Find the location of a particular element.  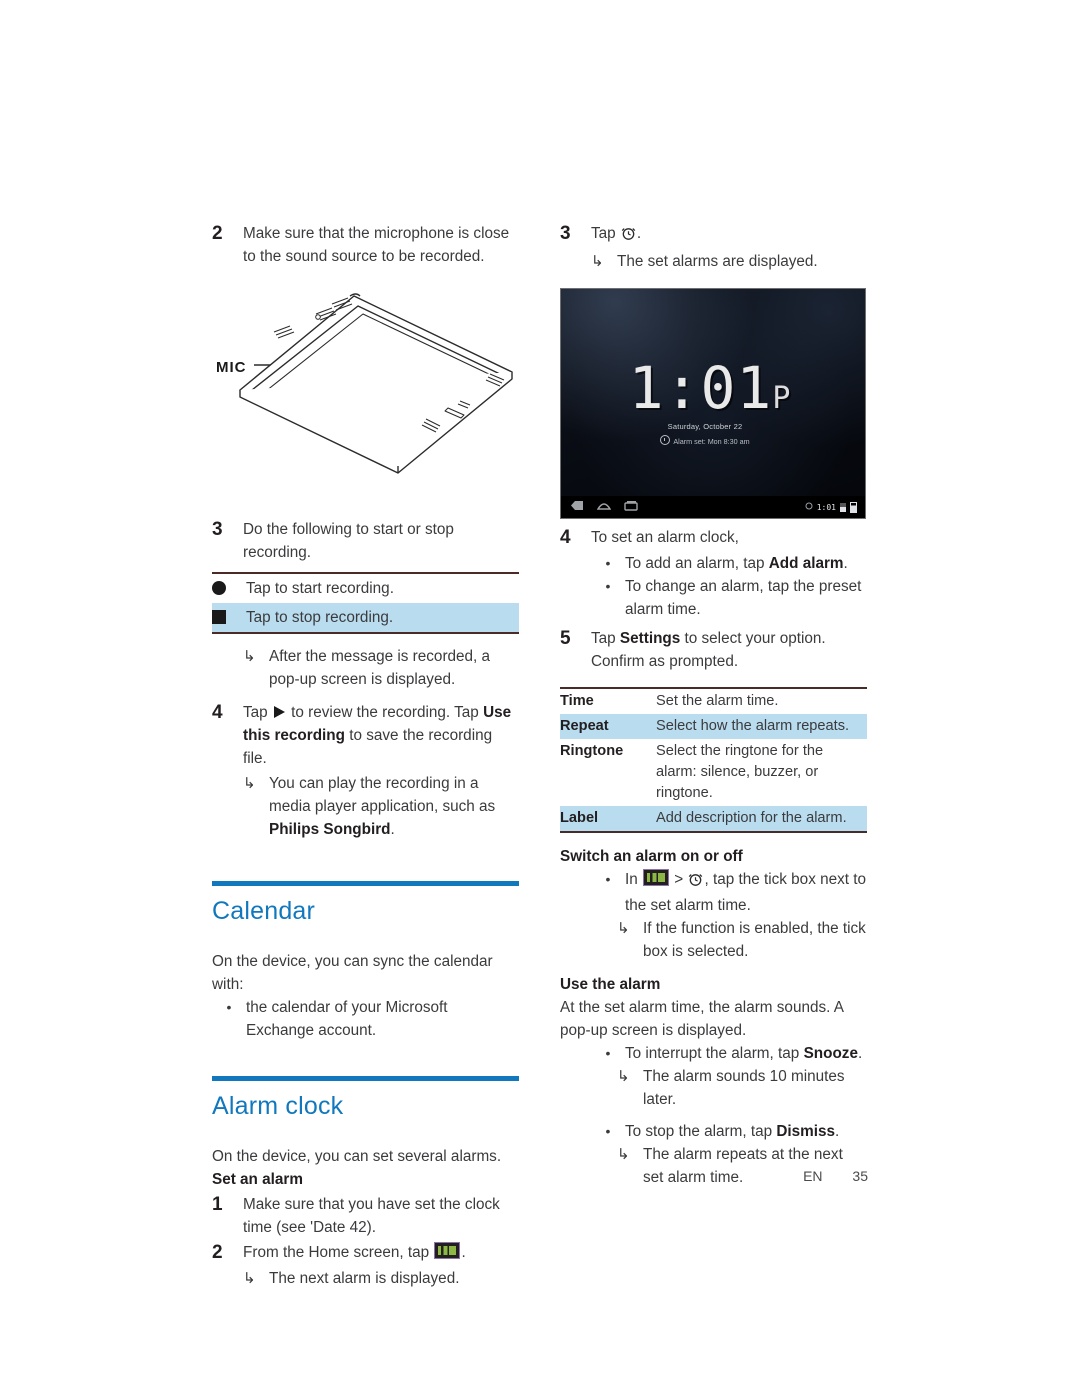

list-item: • To stop the alarm, tap Dismiss. is located at coordinates (729, 1131).